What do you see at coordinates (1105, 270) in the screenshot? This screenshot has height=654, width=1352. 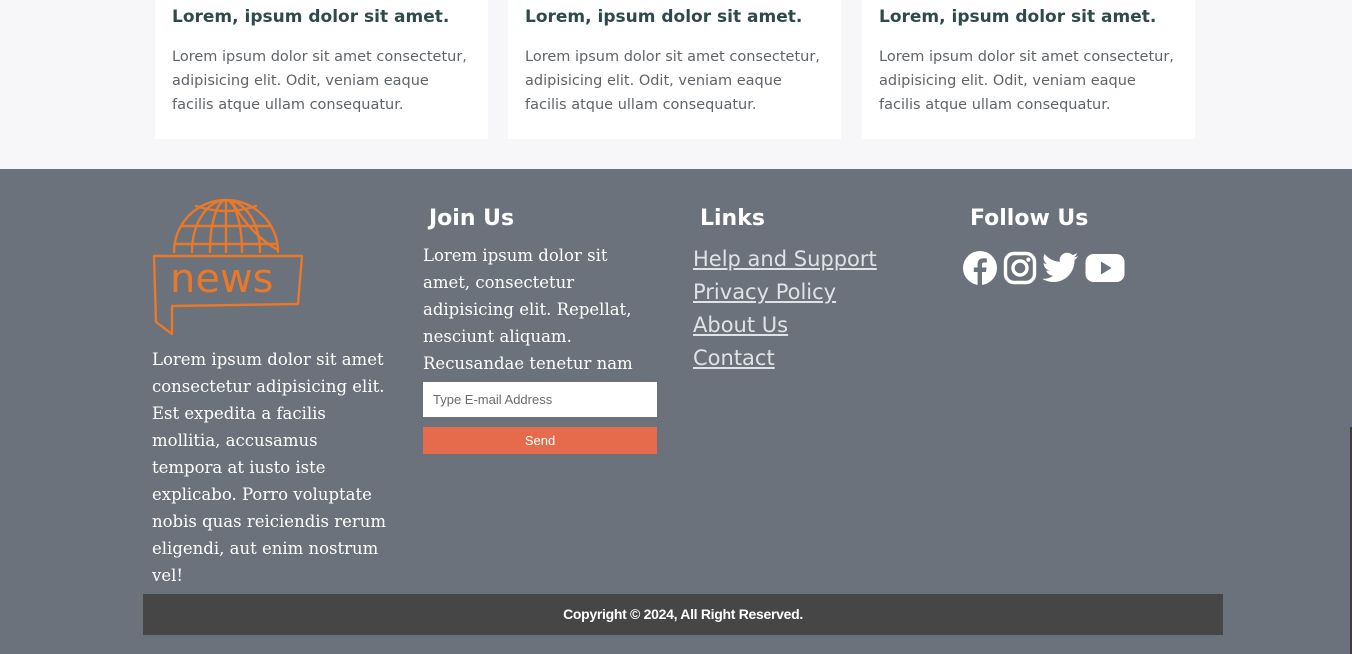 I see `youtube-icon` at bounding box center [1105, 270].